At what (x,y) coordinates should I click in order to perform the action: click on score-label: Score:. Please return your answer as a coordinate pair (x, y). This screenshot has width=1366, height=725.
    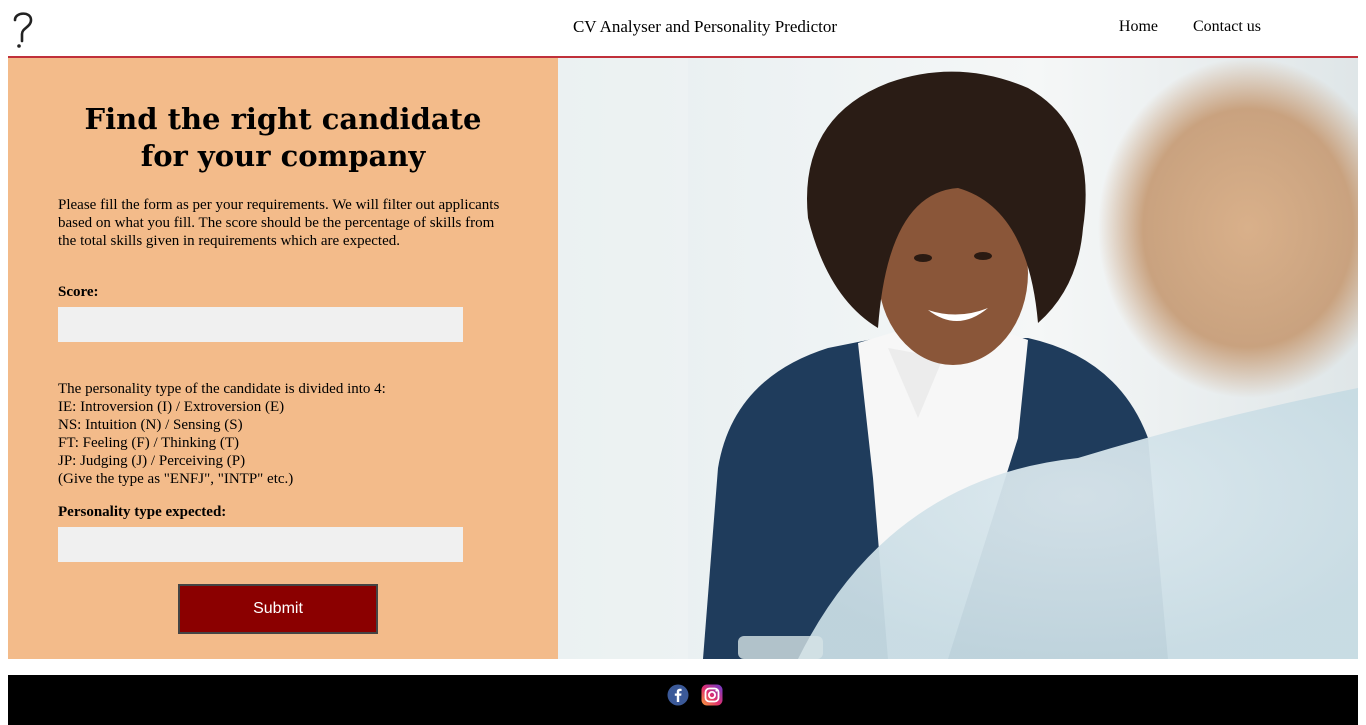
    Looking at the image, I should click on (78, 292).